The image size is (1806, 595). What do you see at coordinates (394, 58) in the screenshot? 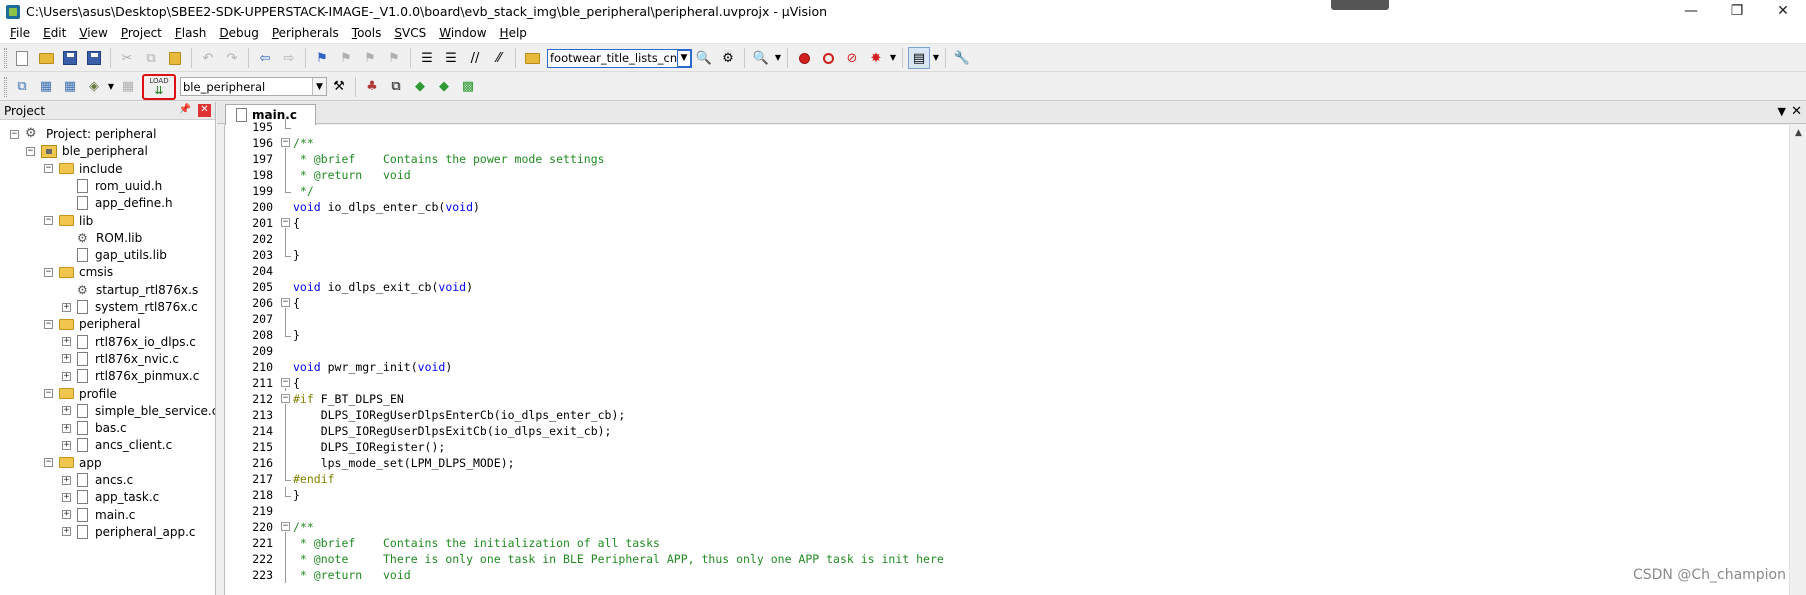
I see `clear-bookmarks-button: ⚑` at bounding box center [394, 58].